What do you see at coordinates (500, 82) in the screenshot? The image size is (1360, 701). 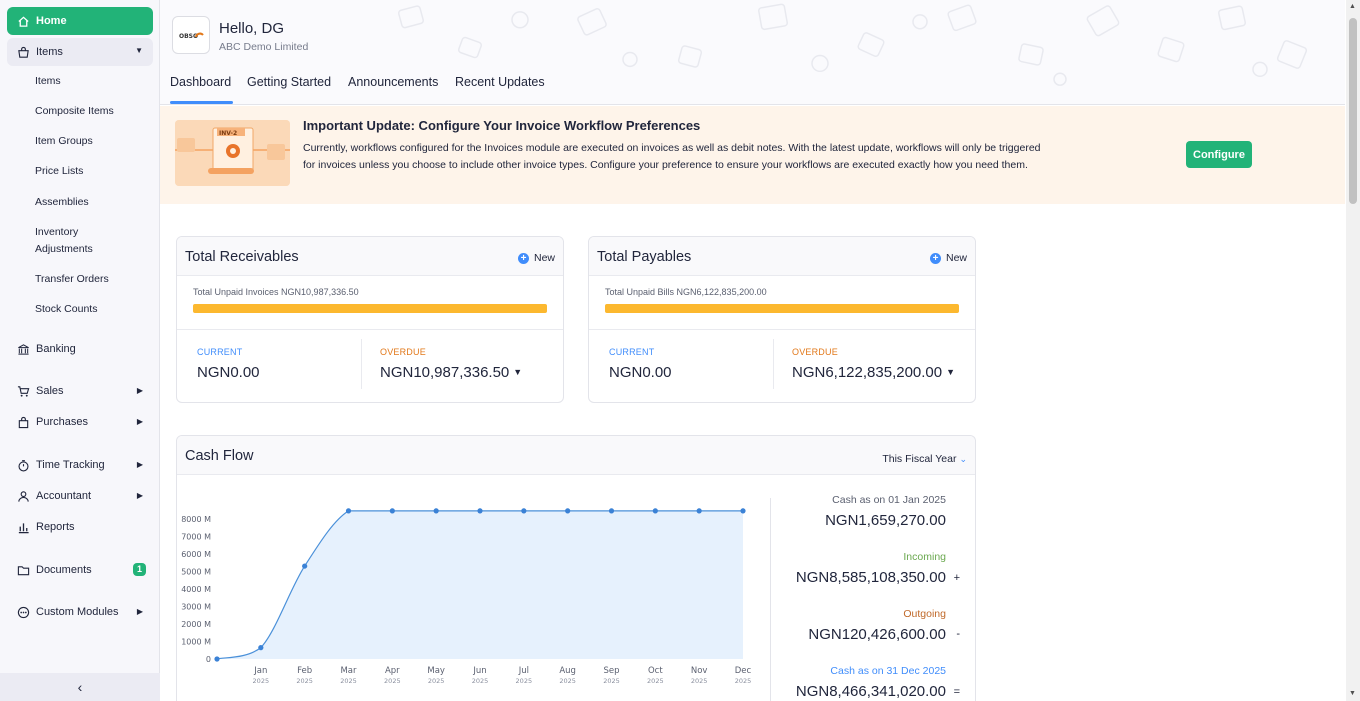 I see `tab-recent-updates: Recent Updates` at bounding box center [500, 82].